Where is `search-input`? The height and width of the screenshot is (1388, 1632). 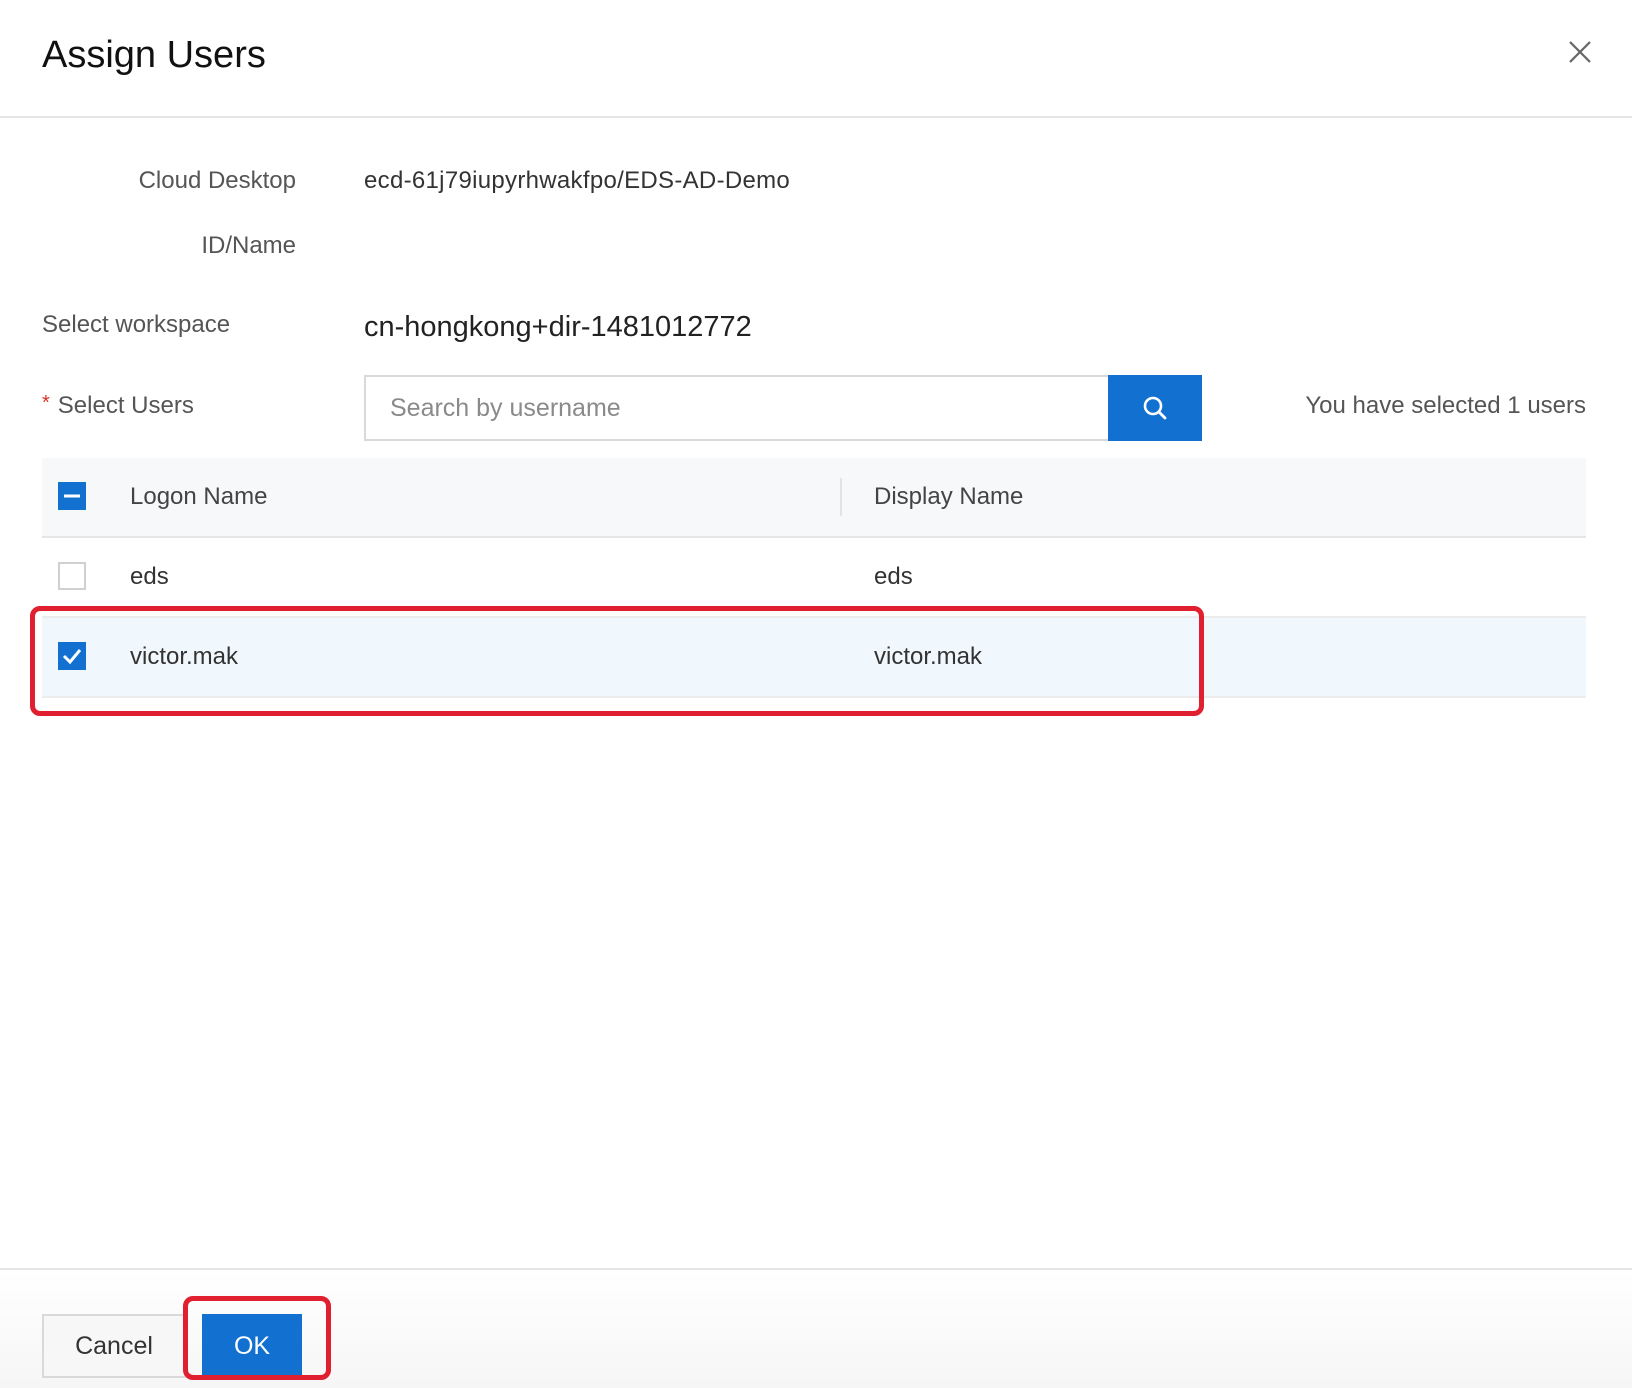
search-input is located at coordinates (736, 408).